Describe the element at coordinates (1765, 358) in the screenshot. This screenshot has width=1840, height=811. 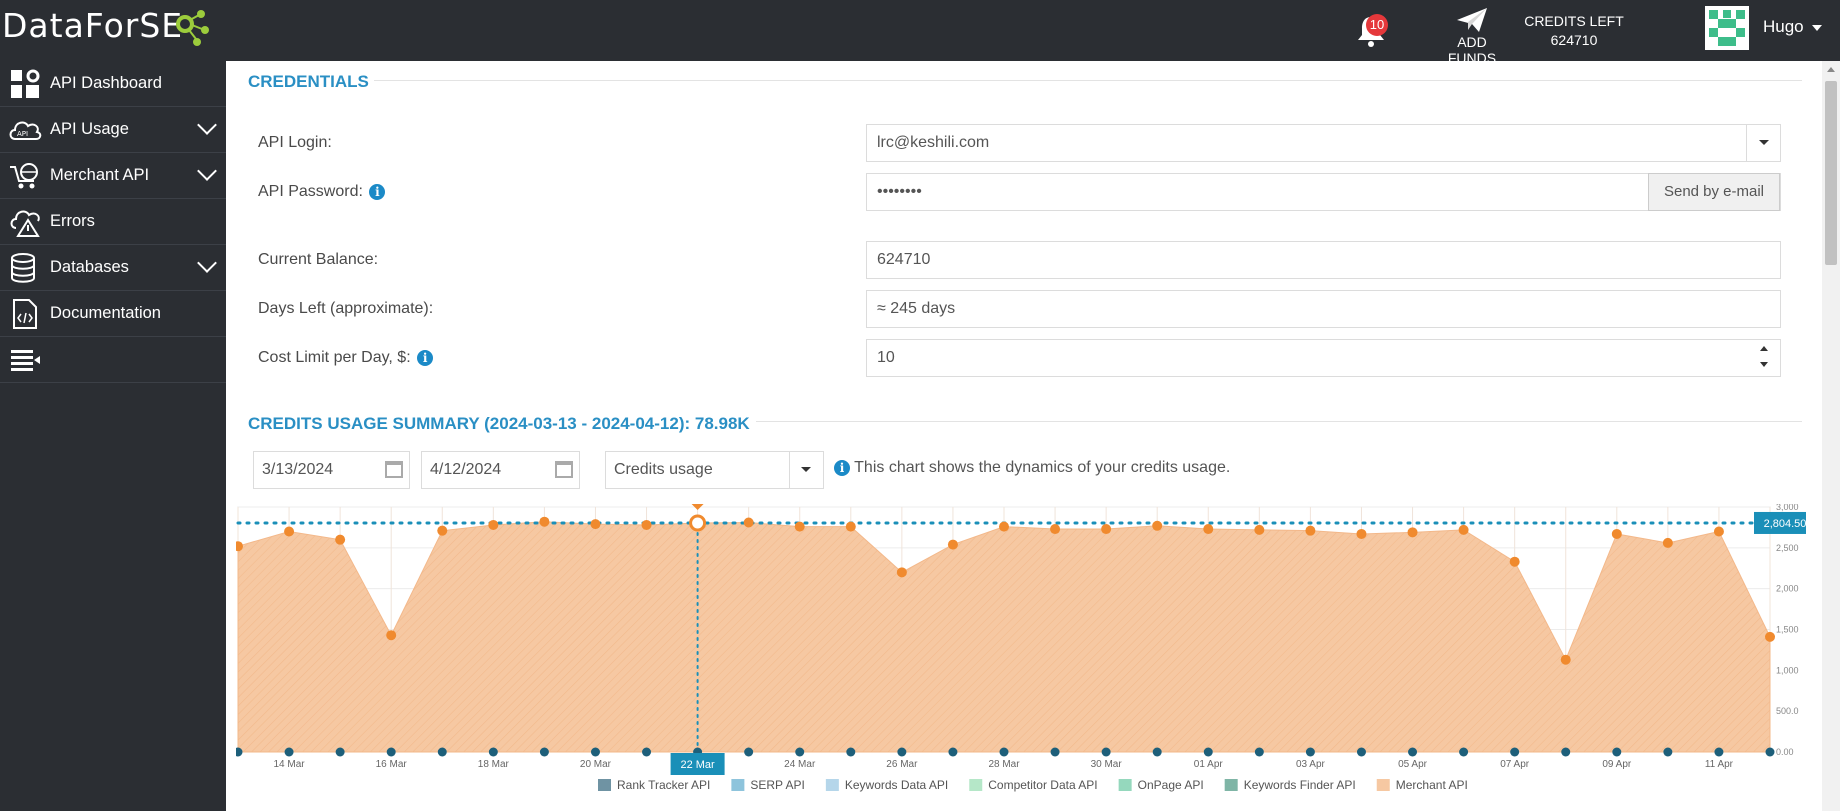
I see `stepper-arrows-icon` at that location.